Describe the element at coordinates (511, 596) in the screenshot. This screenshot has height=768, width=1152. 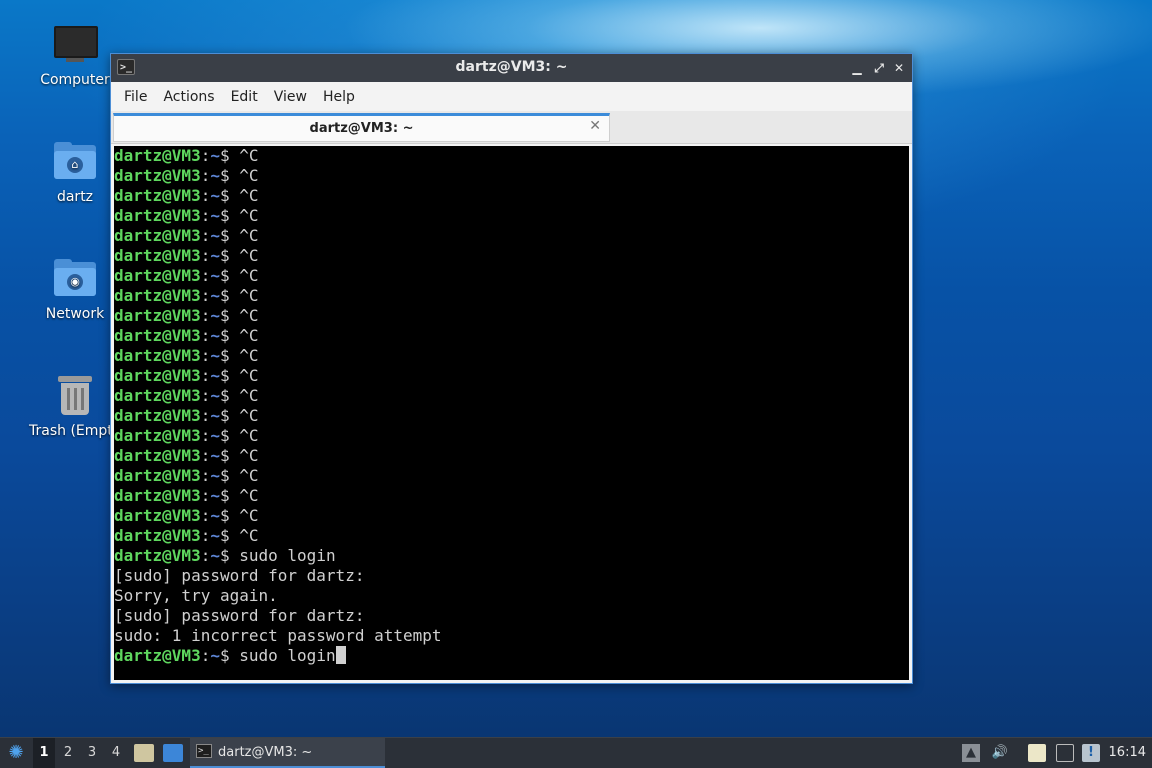
I see `terminal-line: Sorry, try again.` at that location.